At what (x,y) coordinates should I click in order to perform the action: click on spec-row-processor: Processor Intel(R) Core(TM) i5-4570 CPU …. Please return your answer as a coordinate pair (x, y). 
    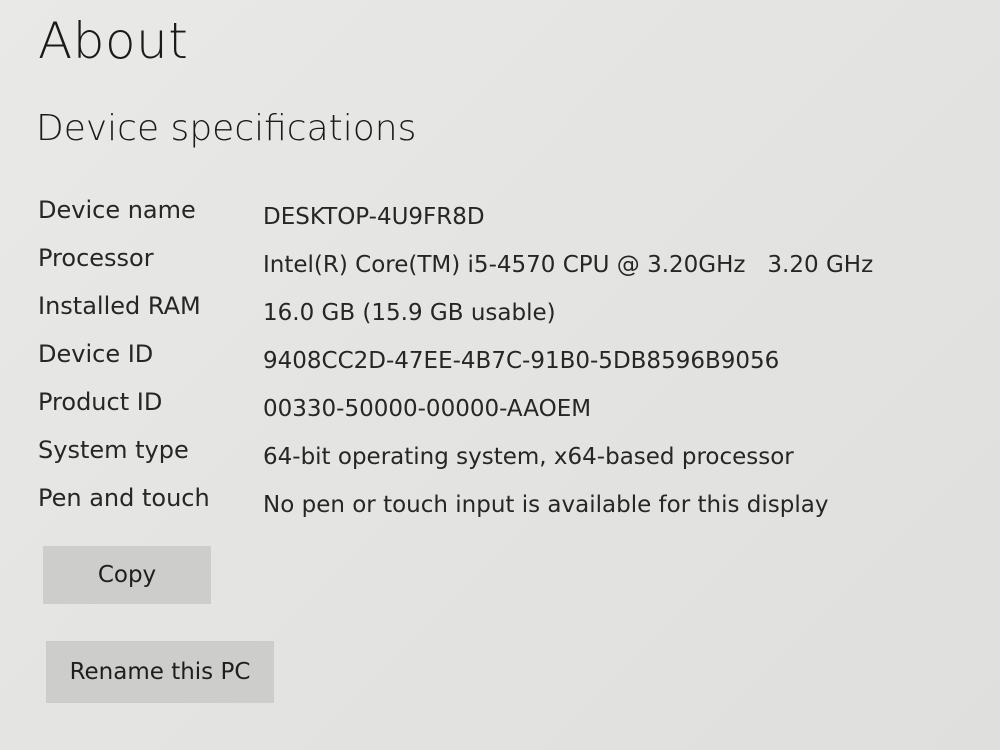
    Looking at the image, I should click on (508, 268).